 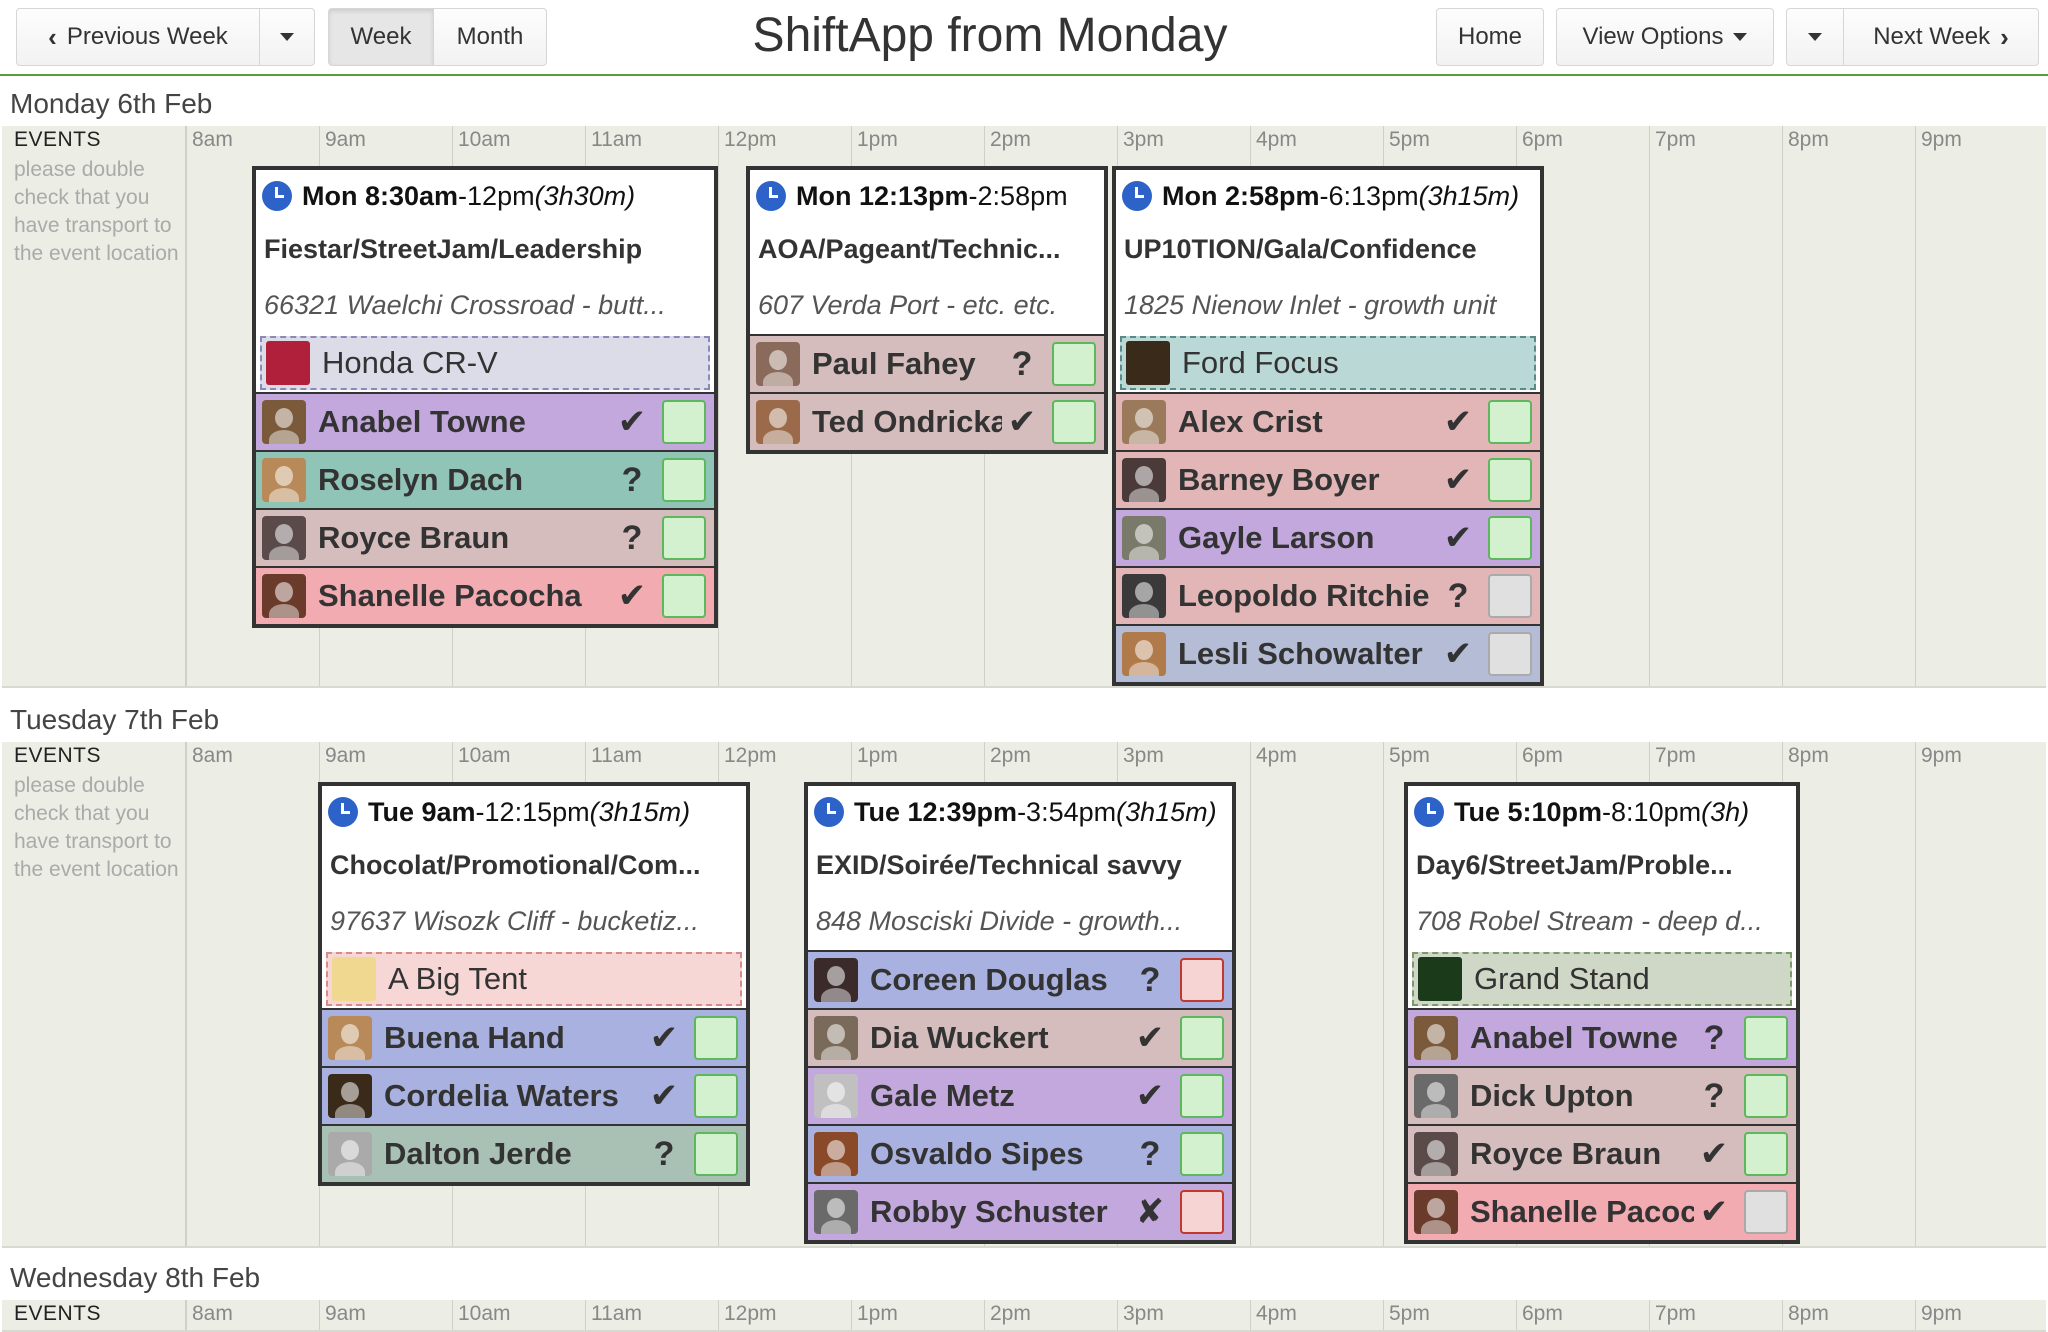 What do you see at coordinates (882, 195) in the screenshot?
I see `event-start-time: Mon 12:13pm` at bounding box center [882, 195].